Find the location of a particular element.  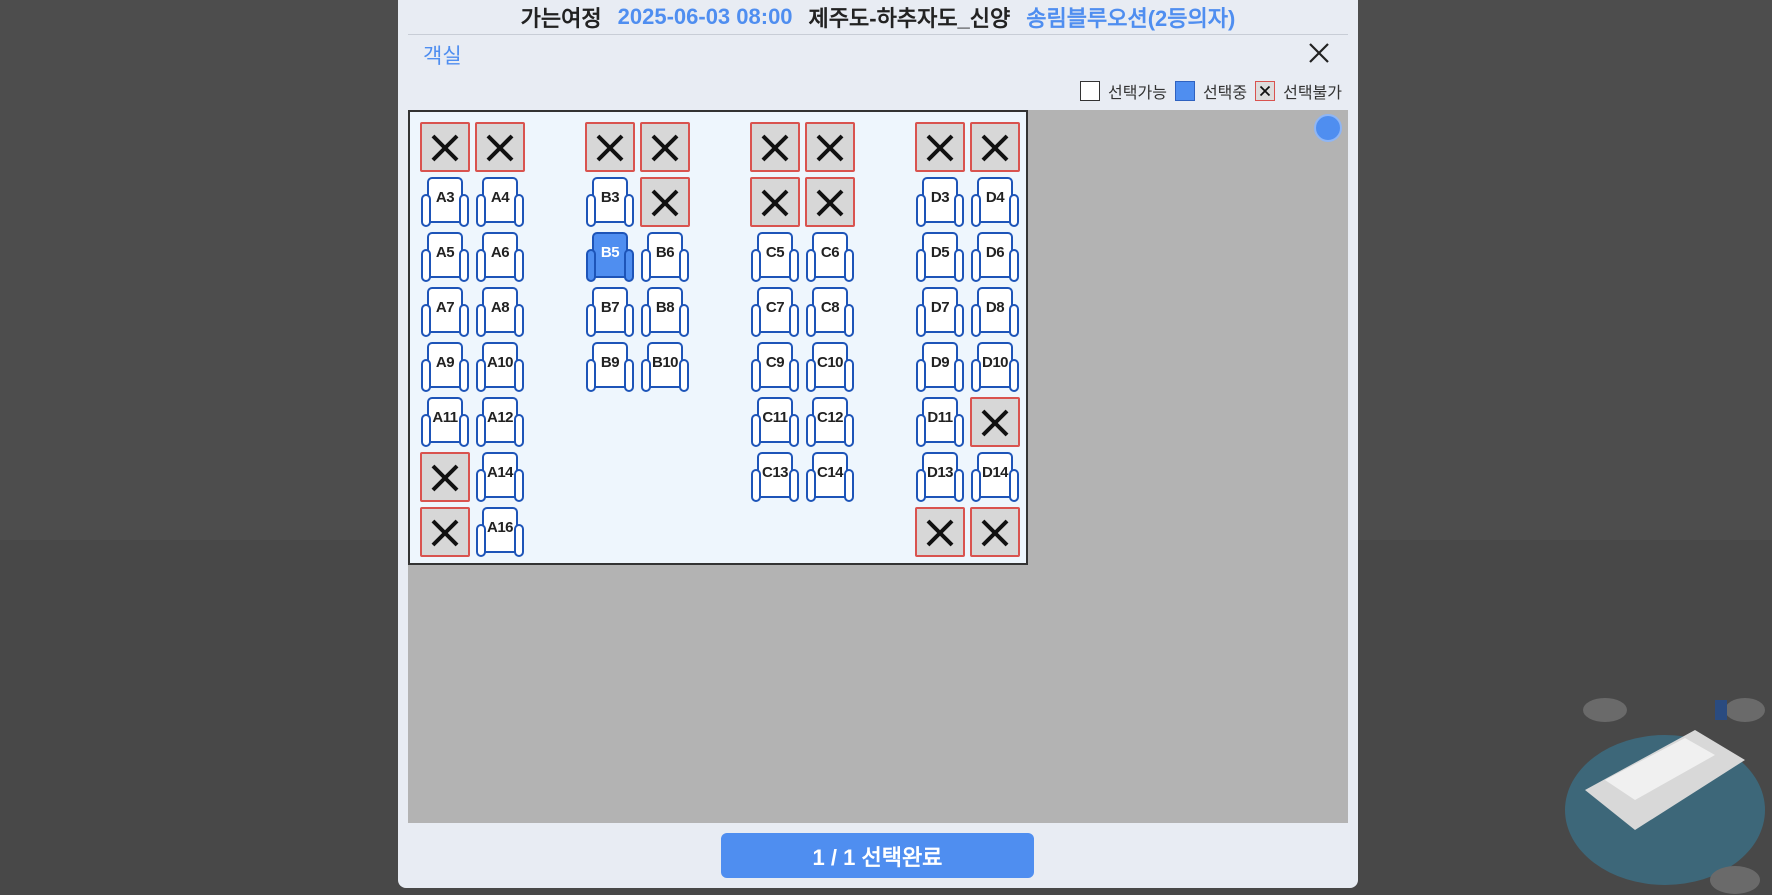

seat-d4: D4 is located at coordinates (995, 202).